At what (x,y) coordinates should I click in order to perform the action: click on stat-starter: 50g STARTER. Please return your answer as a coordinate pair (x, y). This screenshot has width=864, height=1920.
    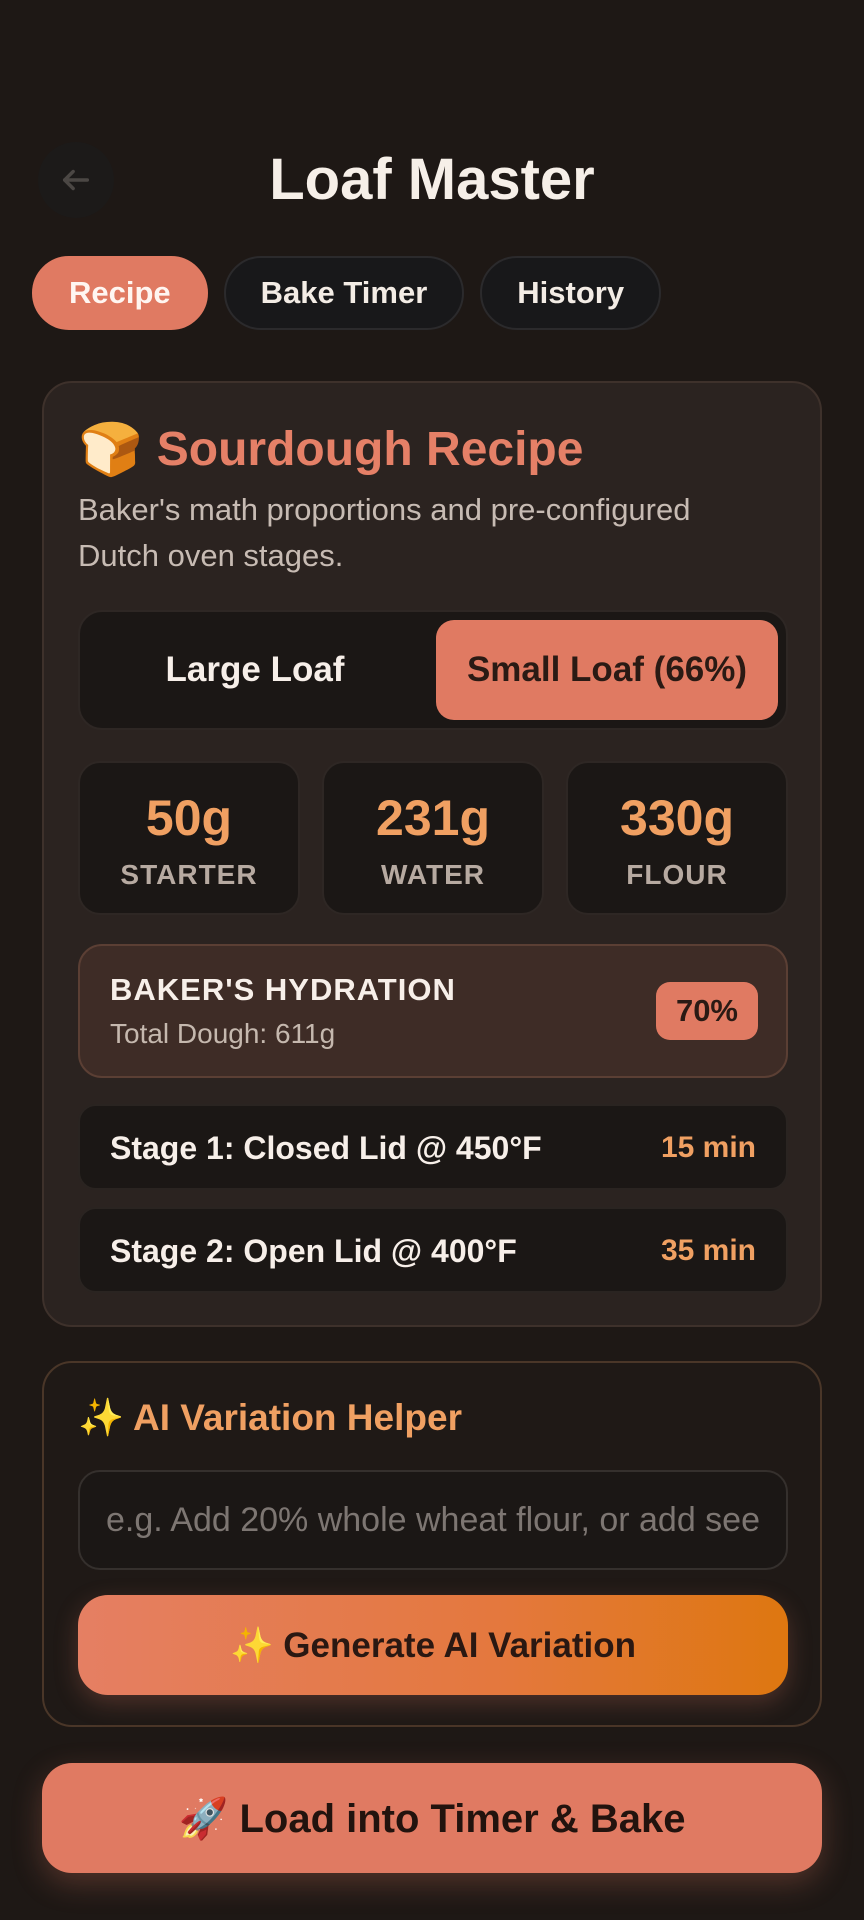
    Looking at the image, I should click on (189, 838).